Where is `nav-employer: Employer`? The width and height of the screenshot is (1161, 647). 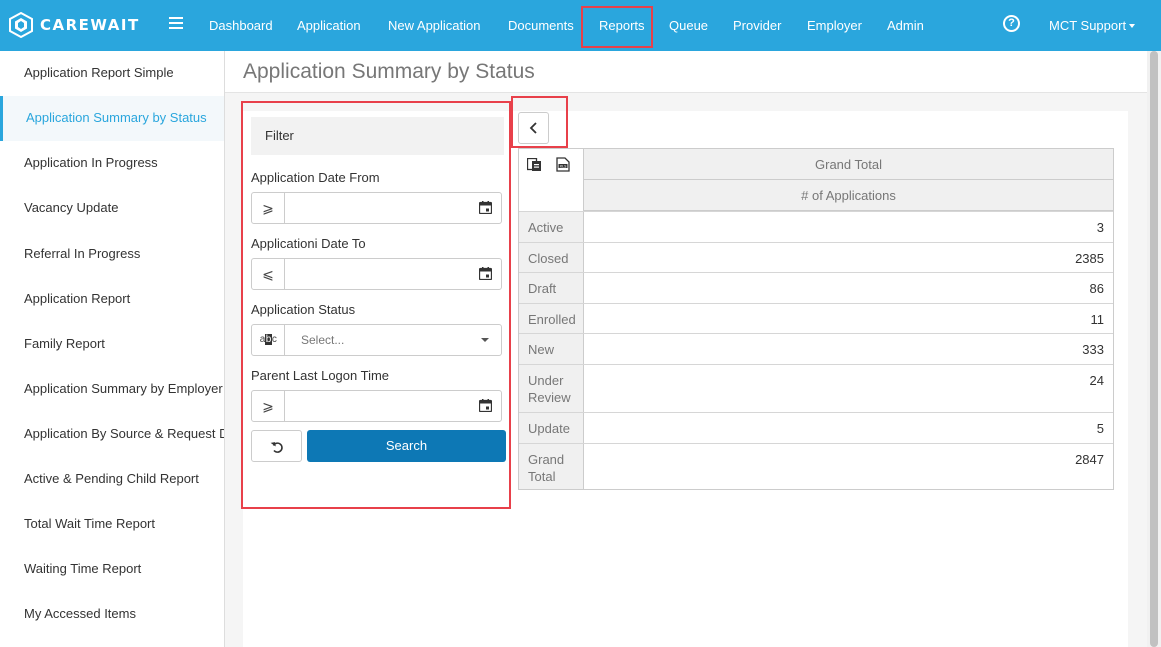
nav-employer: Employer is located at coordinates (834, 25).